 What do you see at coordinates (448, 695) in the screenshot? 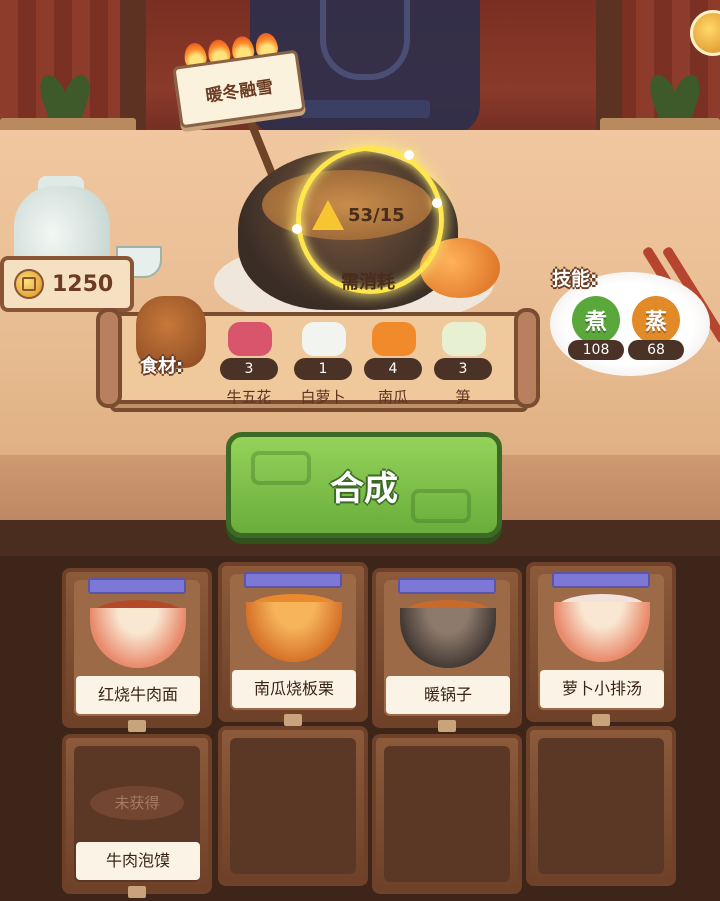
I see `dish-name: 暖锅子` at bounding box center [448, 695].